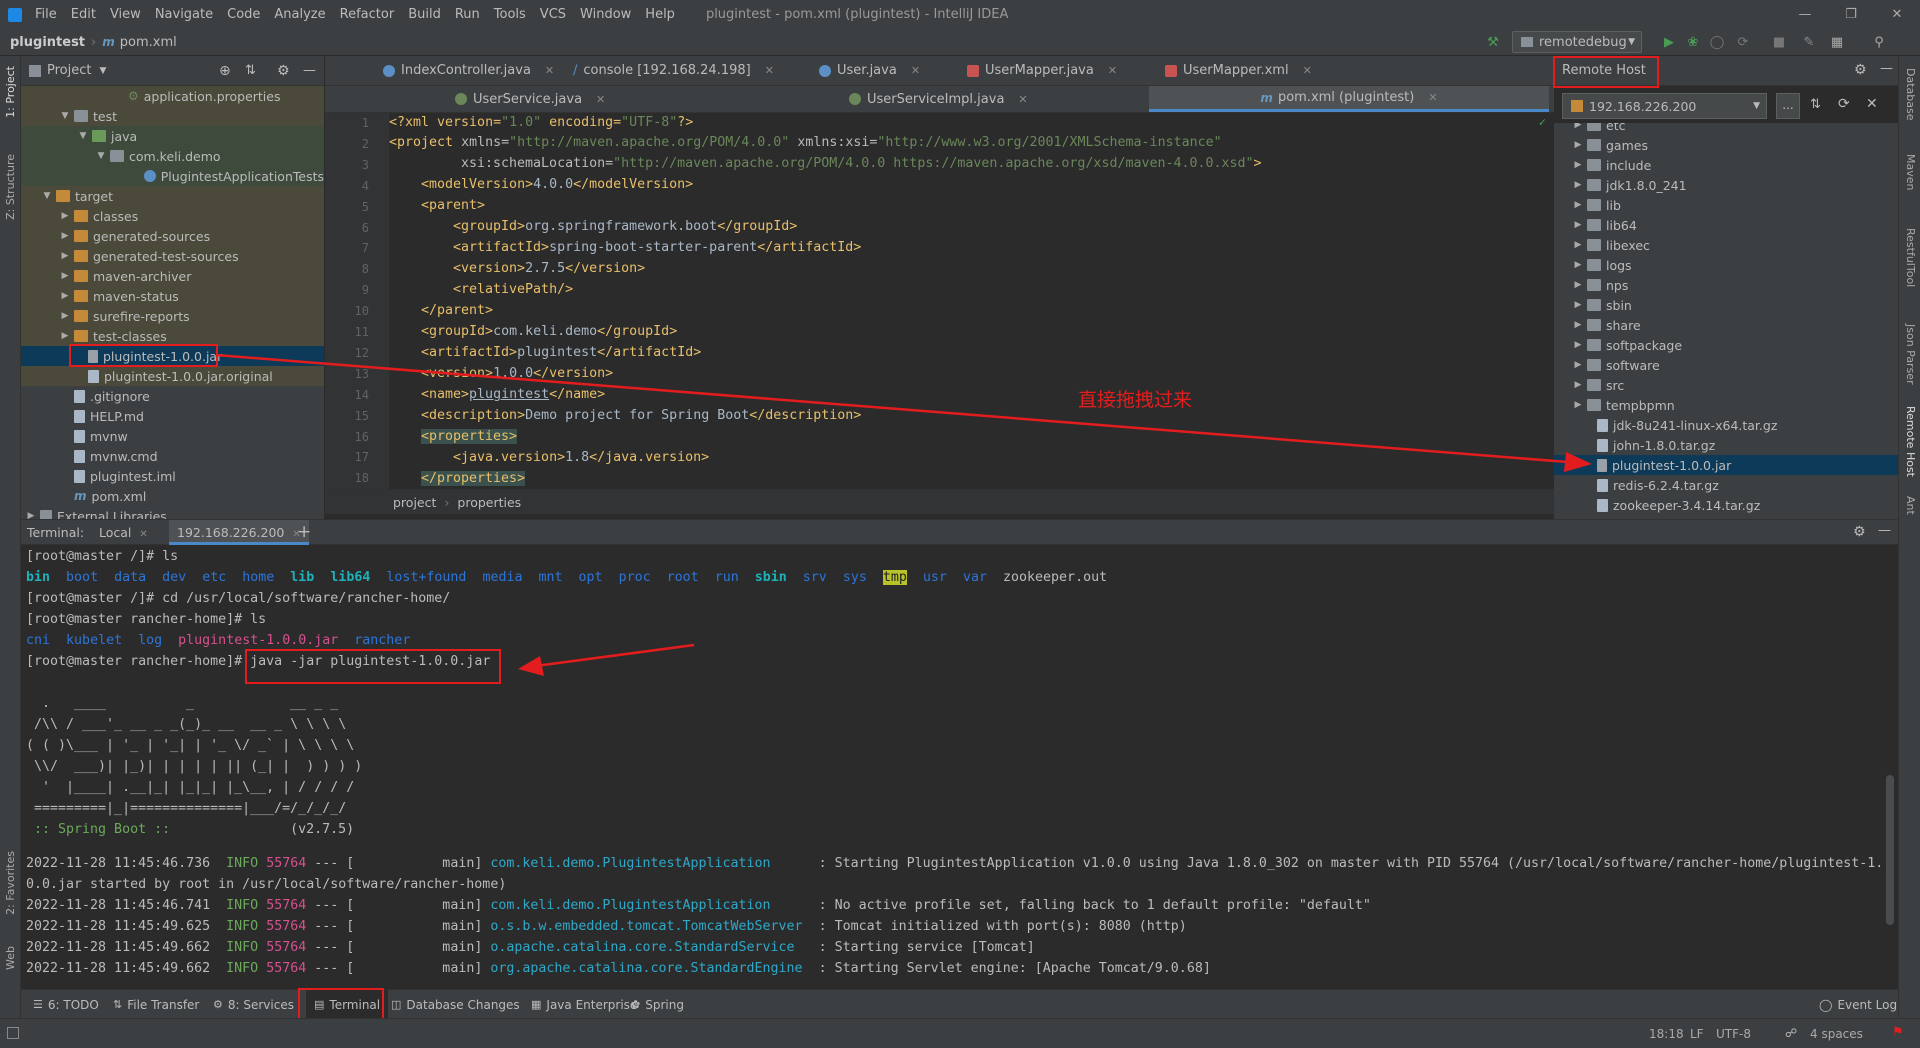 This screenshot has height=1048, width=1920. I want to click on project-tree-item: ⚙ application.properties, so click(172, 96).